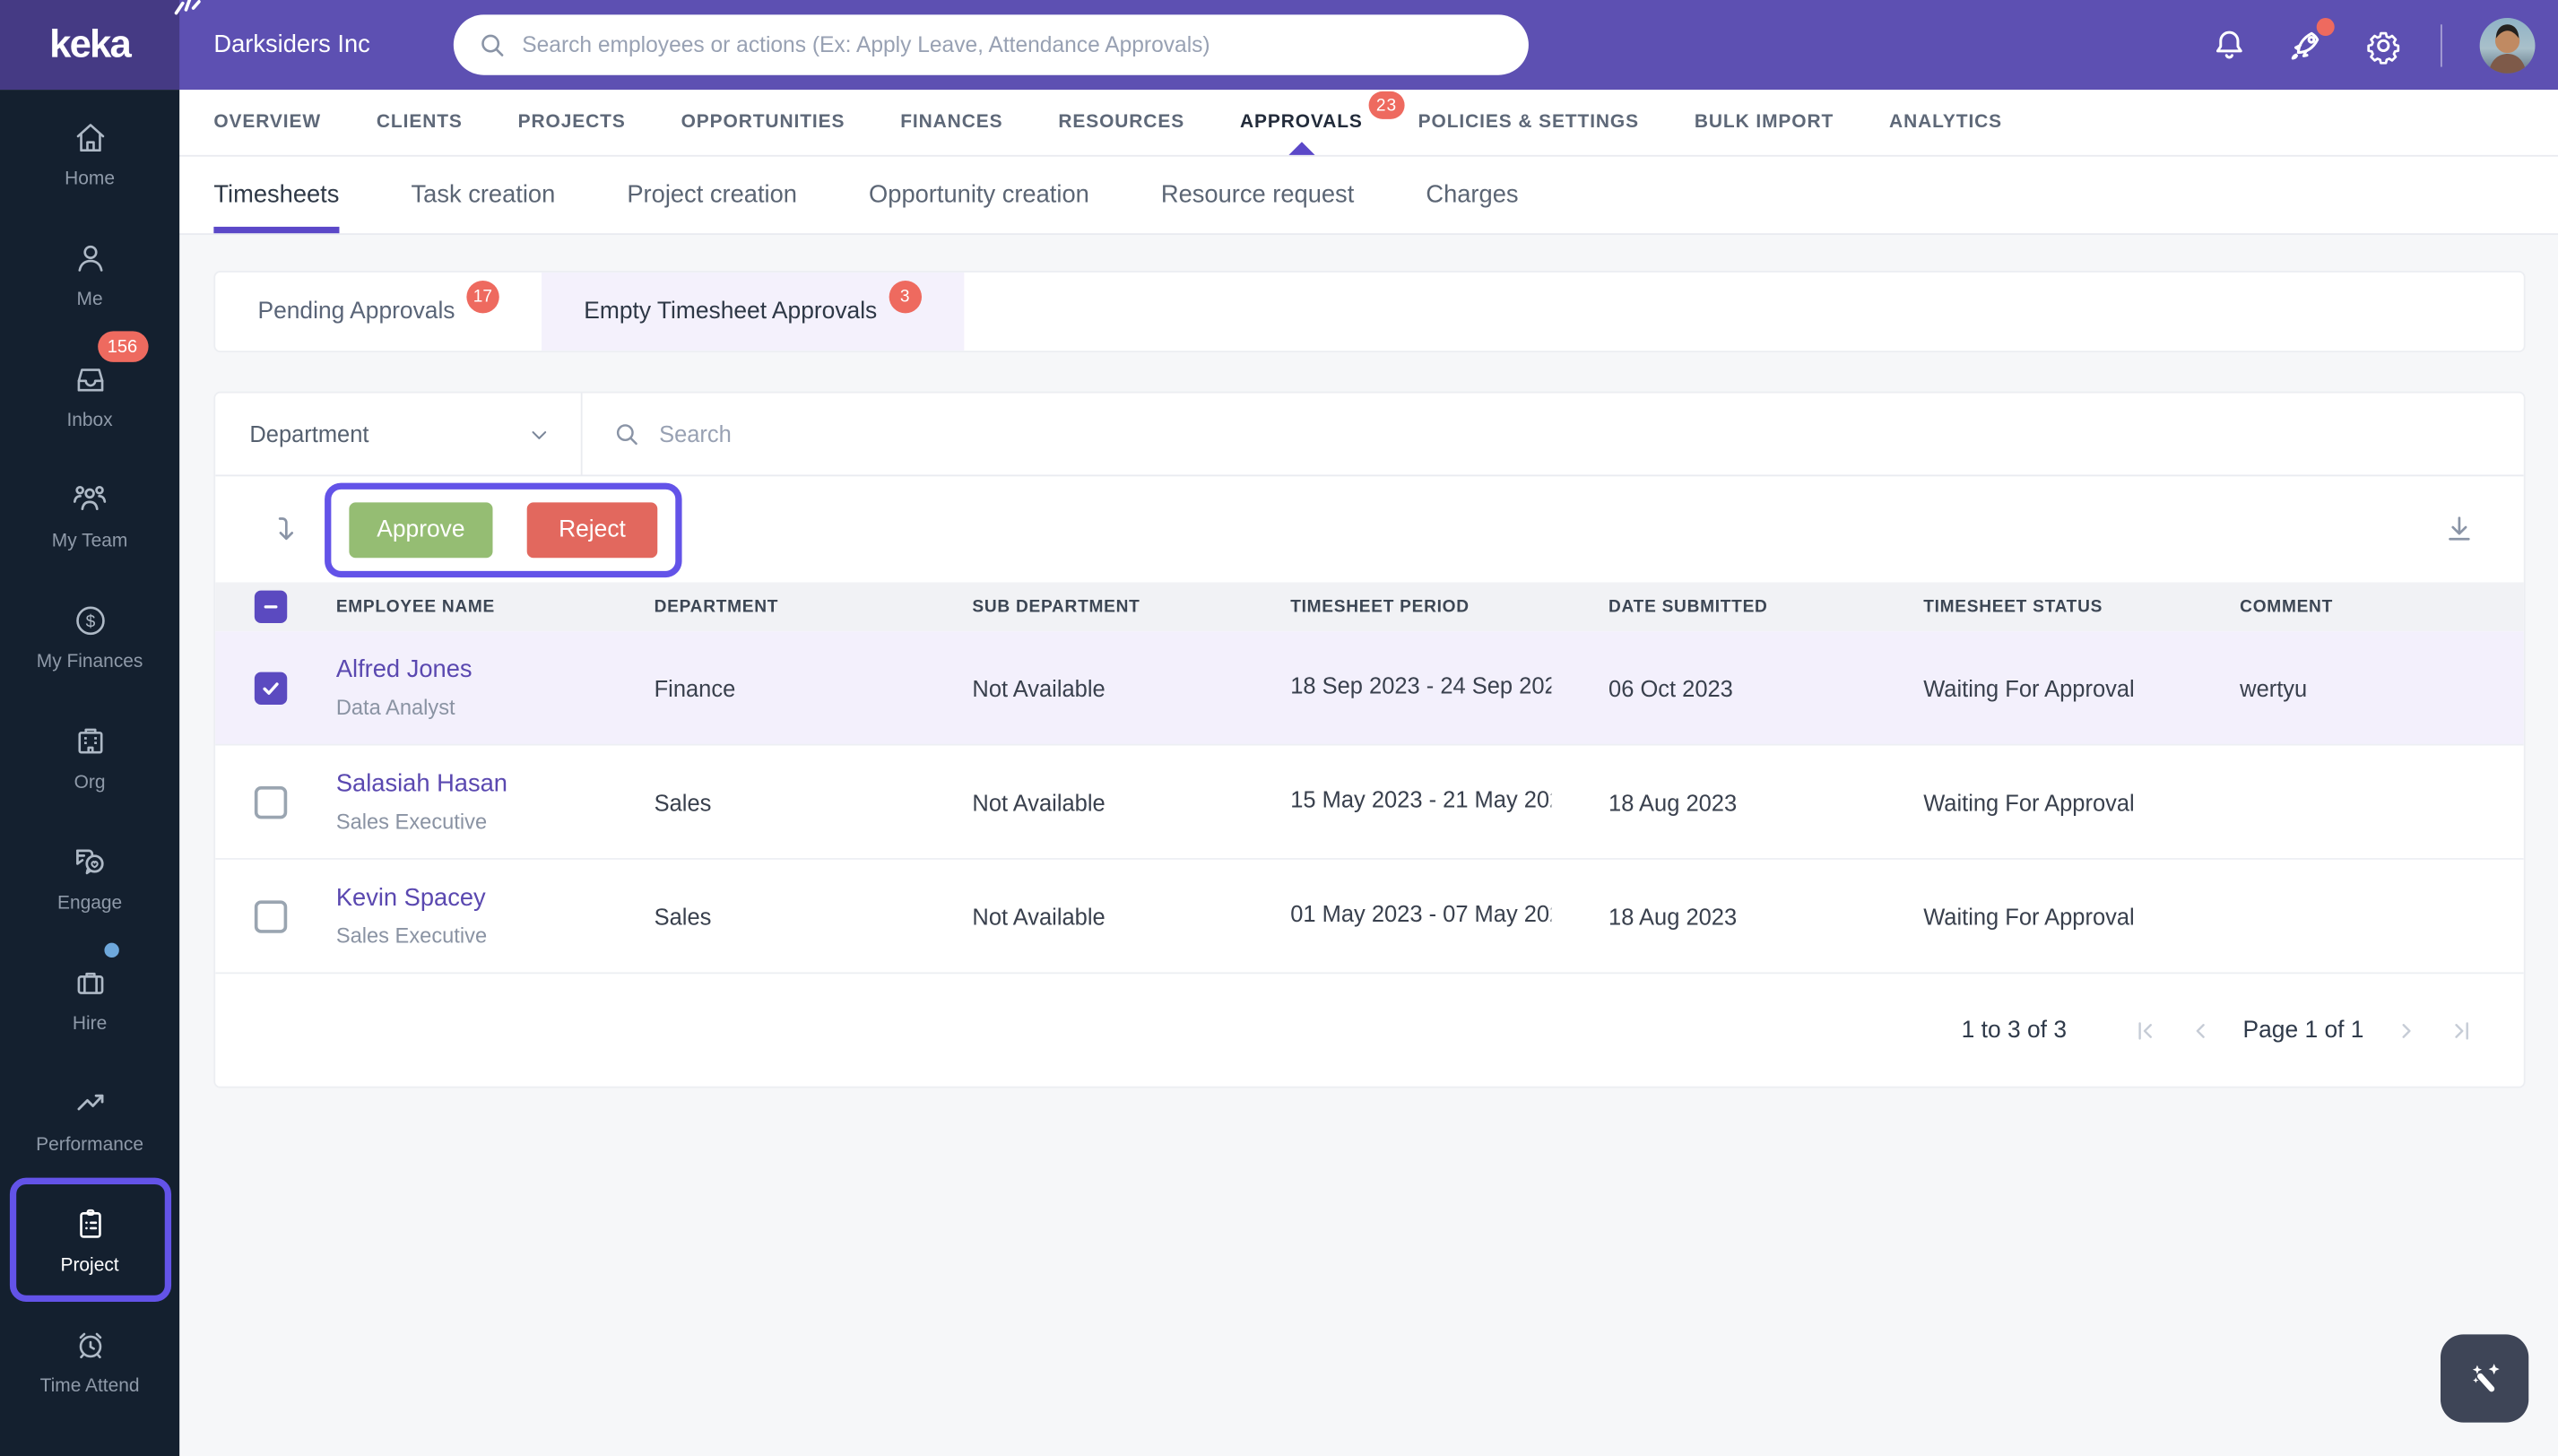  Describe the element at coordinates (90, 862) in the screenshot. I see `engage-chat-icon` at that location.